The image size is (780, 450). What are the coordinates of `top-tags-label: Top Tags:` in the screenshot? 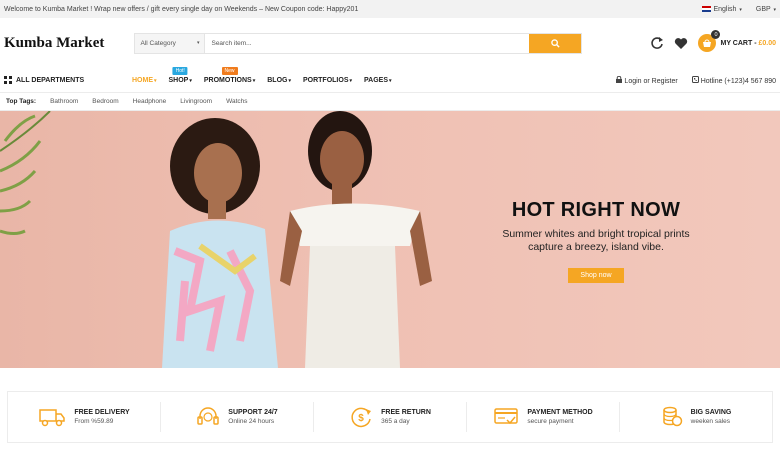 It's located at (21, 101).